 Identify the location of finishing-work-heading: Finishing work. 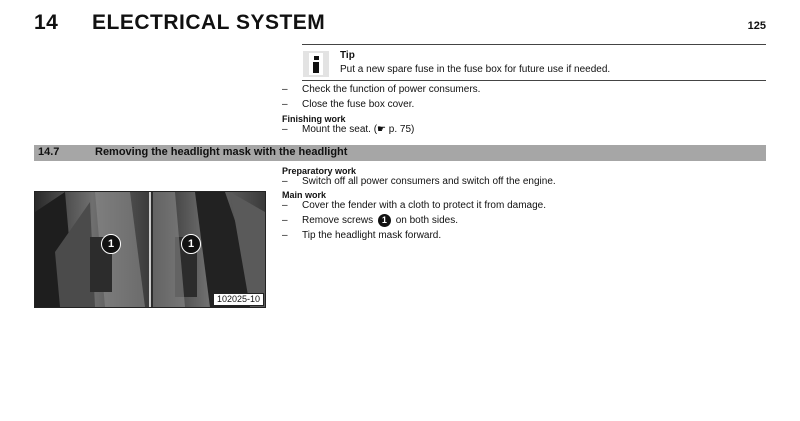
(314, 119).